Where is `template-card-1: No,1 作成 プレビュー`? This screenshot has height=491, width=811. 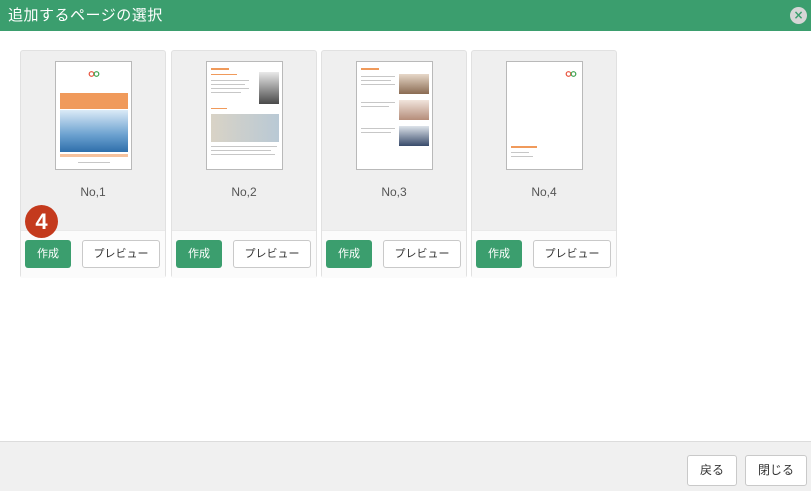
template-card-1: No,1 作成 プレビュー is located at coordinates (93, 164).